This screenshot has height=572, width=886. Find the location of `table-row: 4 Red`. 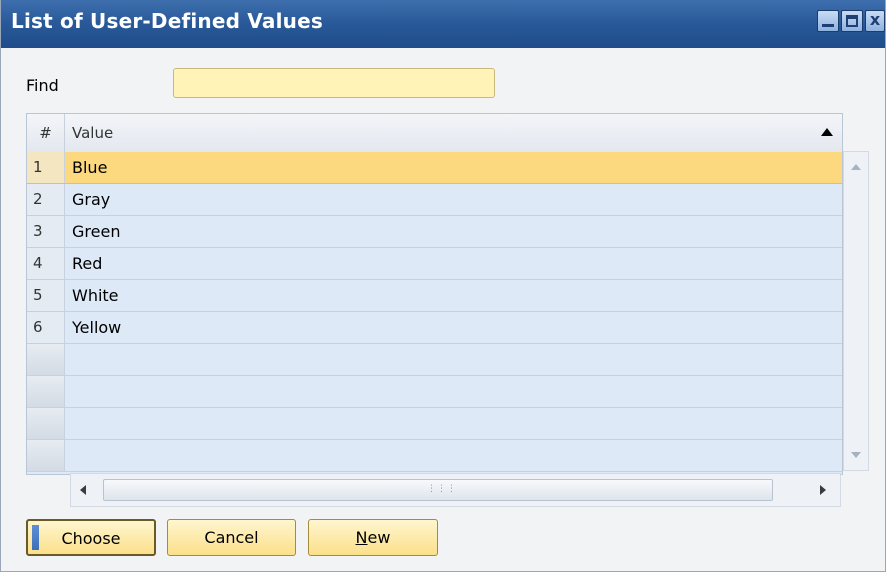

table-row: 4 Red is located at coordinates (434, 264).